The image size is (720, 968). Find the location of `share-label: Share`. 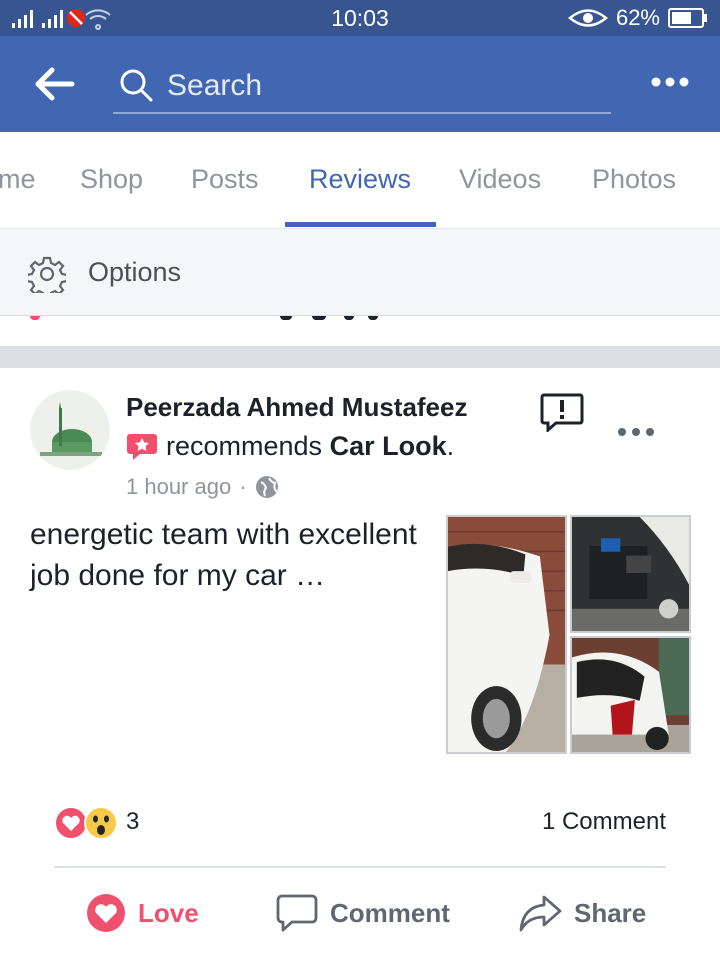

share-label: Share is located at coordinates (610, 912).